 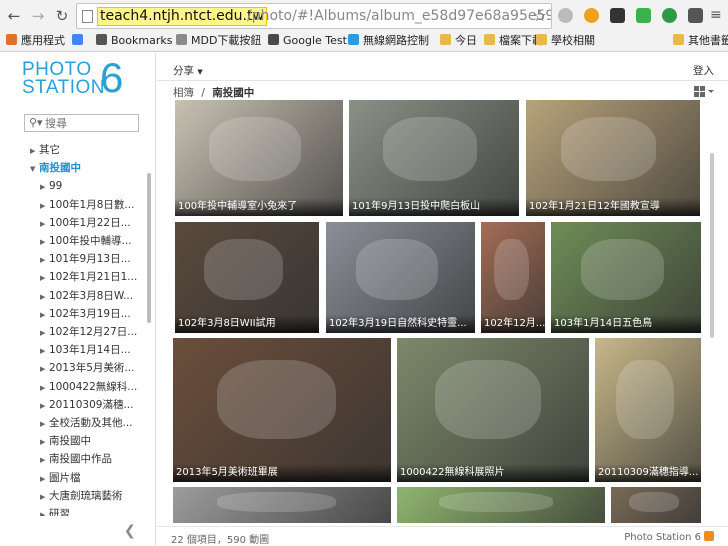 I want to click on album-thumbnail: 101年9月13日投中爬白板山, so click(x=434, y=158).